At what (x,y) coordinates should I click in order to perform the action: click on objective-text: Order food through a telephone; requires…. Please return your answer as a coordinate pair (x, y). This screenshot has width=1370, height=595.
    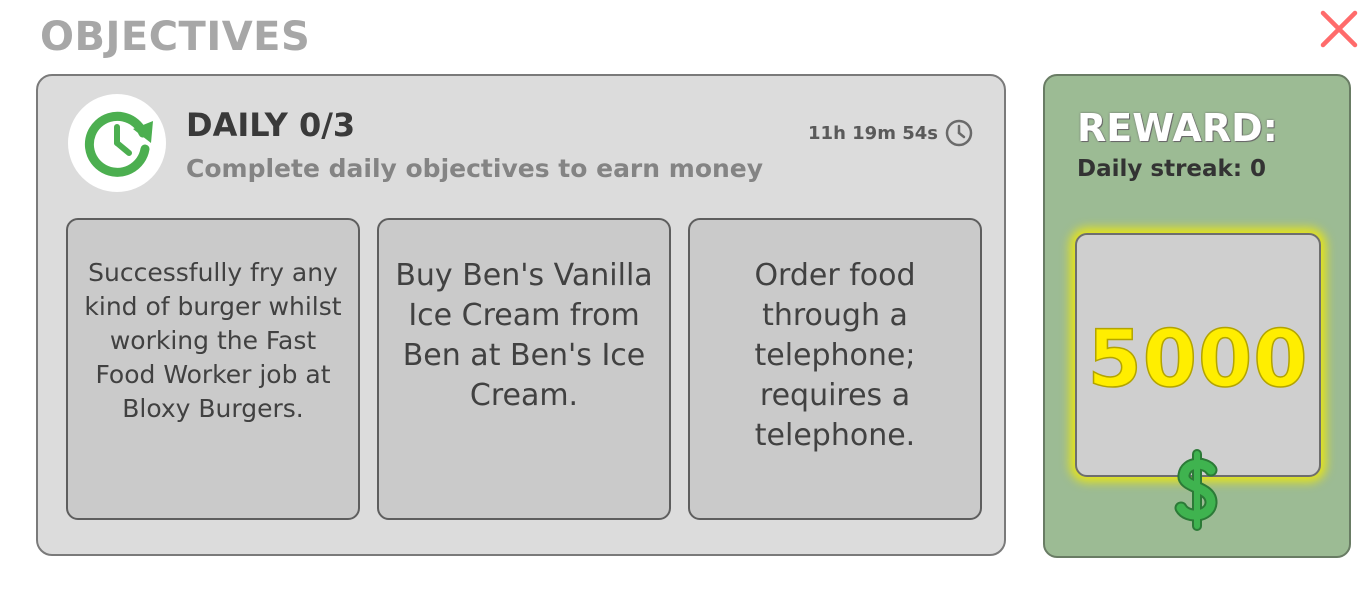
    Looking at the image, I should click on (835, 355).